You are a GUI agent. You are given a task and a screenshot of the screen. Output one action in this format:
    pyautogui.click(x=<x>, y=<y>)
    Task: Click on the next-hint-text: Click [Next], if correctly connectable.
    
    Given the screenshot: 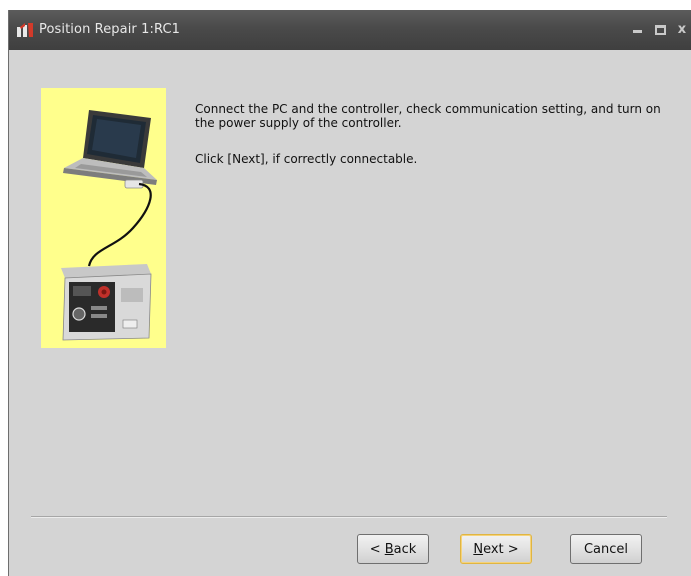 What is the action you would take?
    pyautogui.click(x=306, y=159)
    